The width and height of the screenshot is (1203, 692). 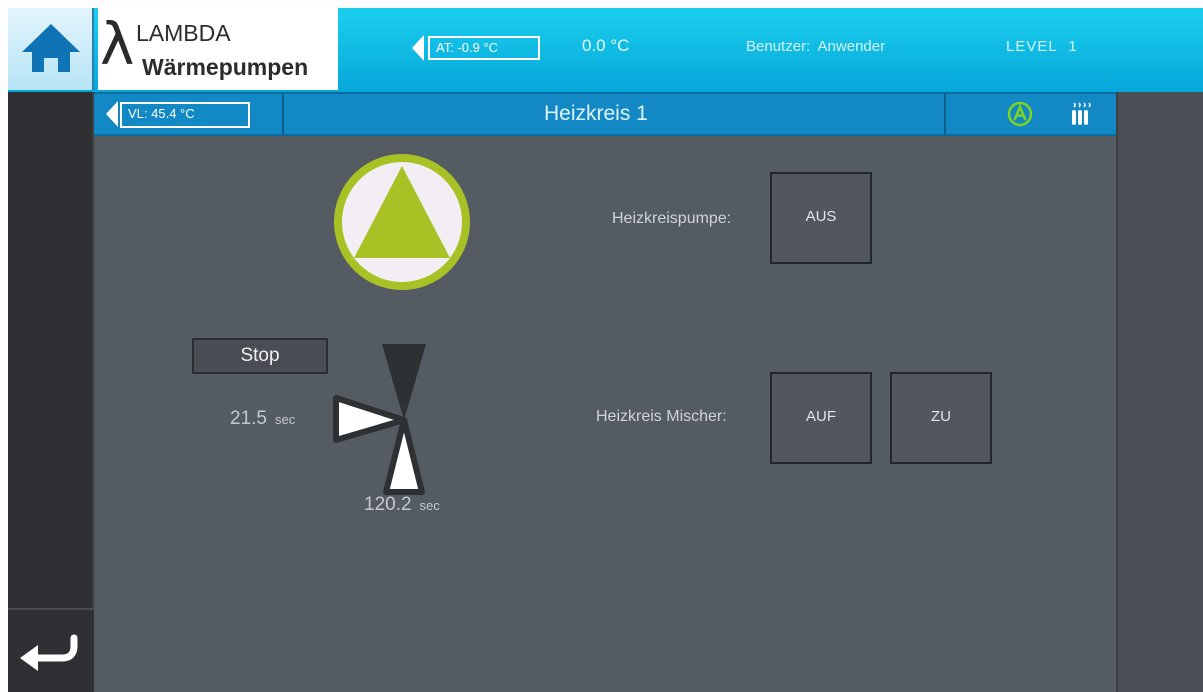 I want to click on pump-icon, so click(x=402, y=222).